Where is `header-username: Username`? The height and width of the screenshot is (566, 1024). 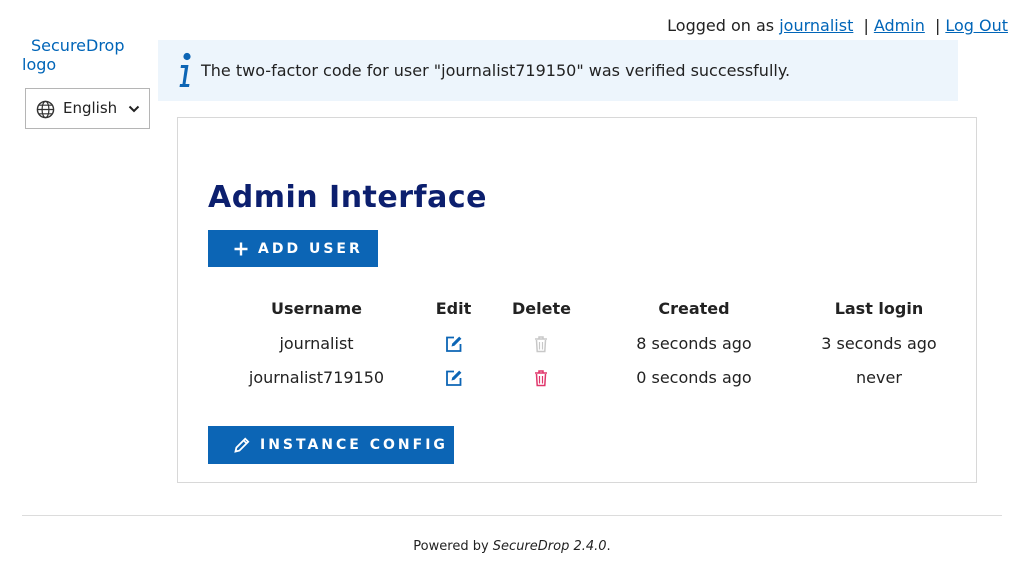 header-username: Username is located at coordinates (316, 308).